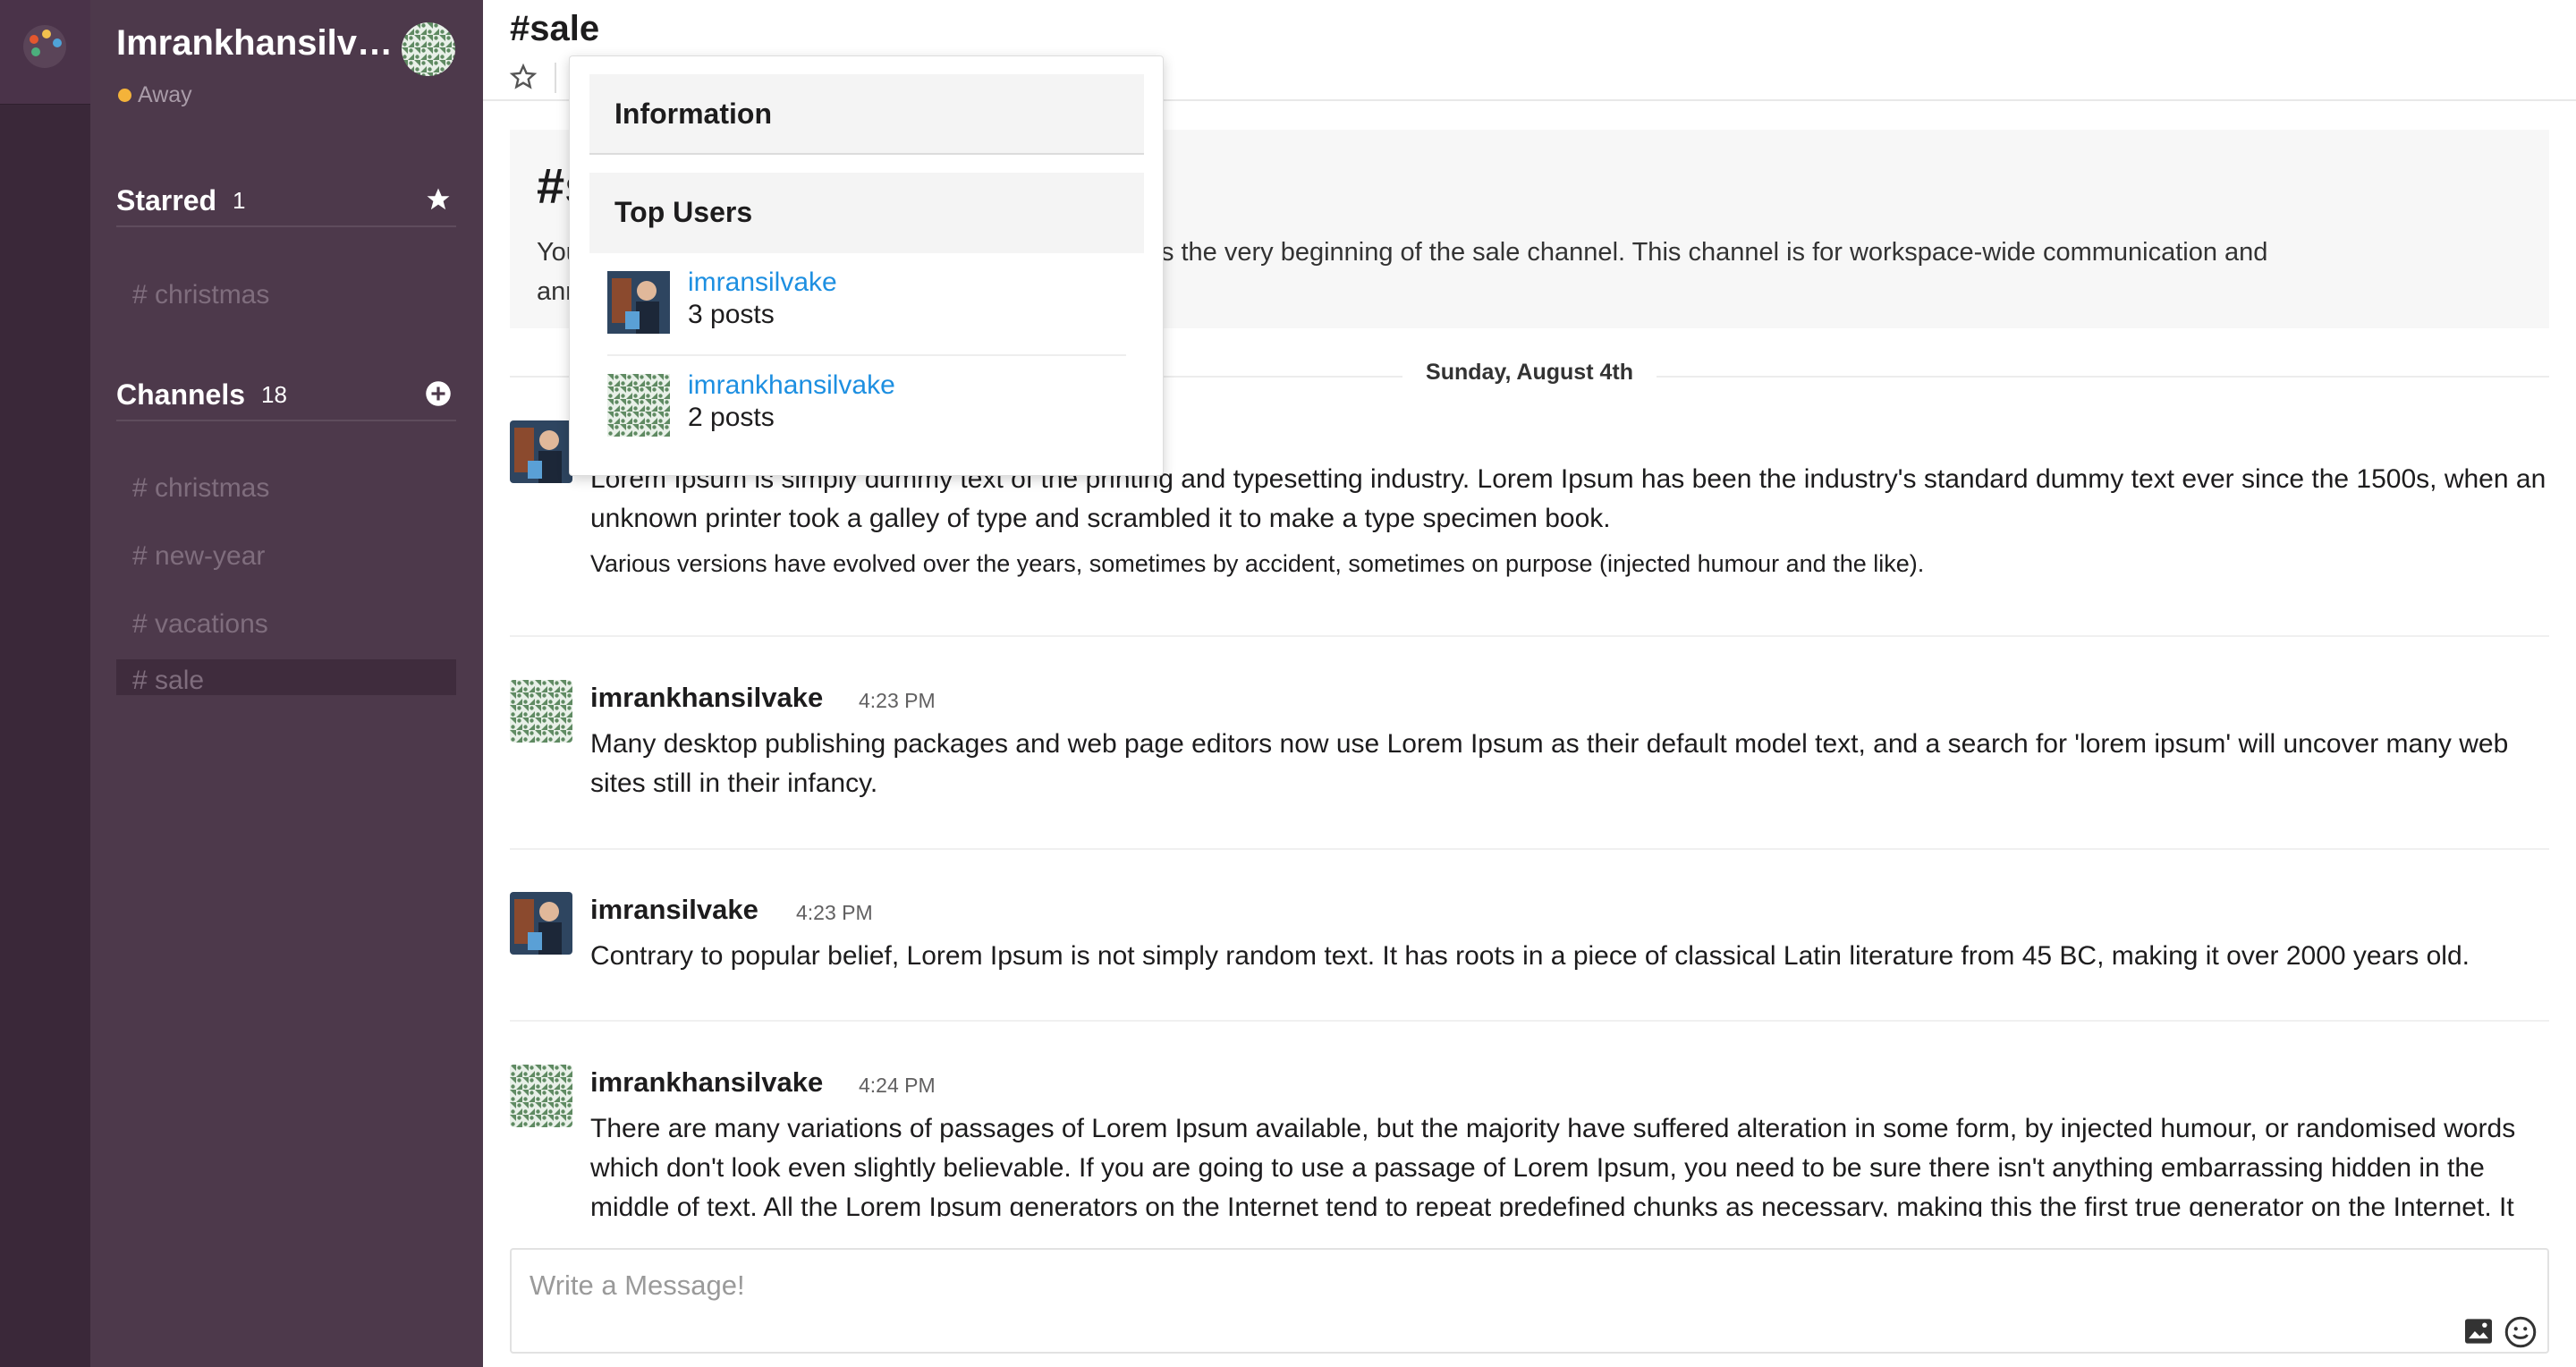  I want to click on palette-icon, so click(44, 46).